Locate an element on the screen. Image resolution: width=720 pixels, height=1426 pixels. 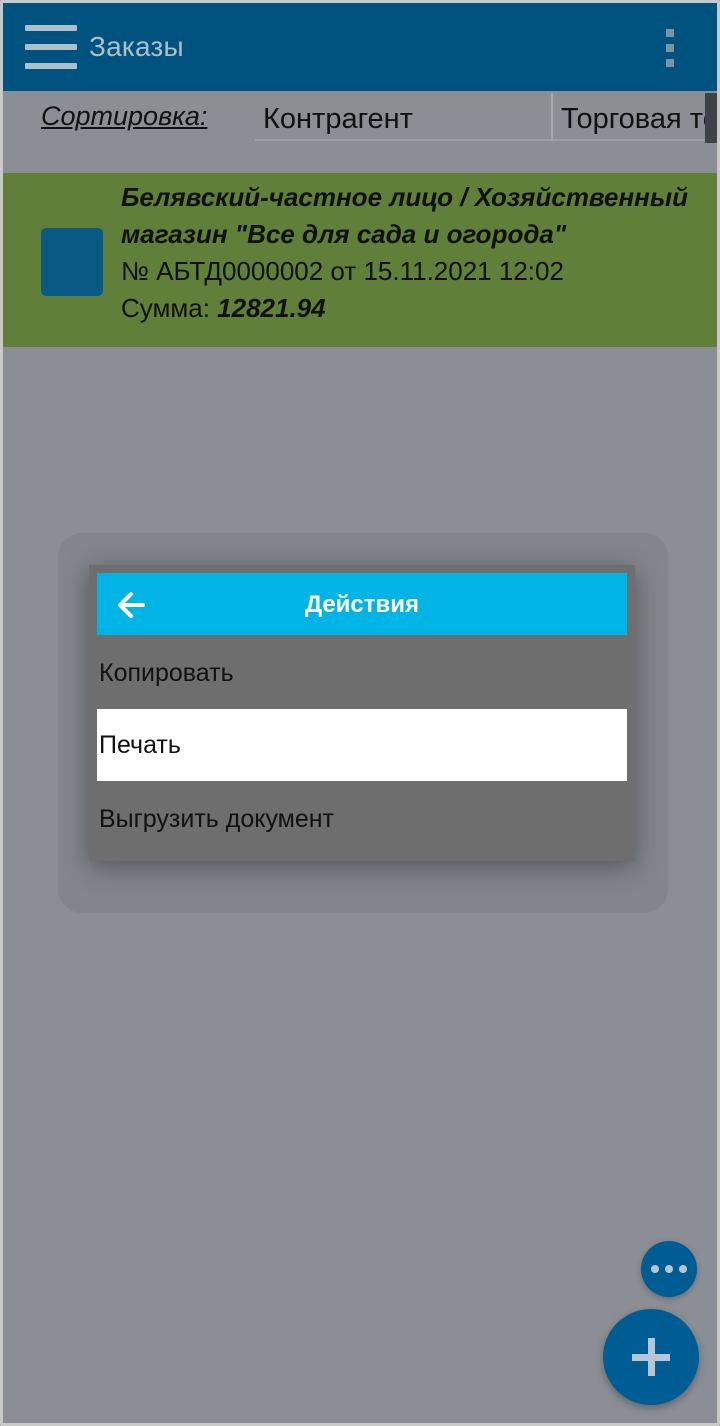
dialog-header: Действия is located at coordinates (362, 604).